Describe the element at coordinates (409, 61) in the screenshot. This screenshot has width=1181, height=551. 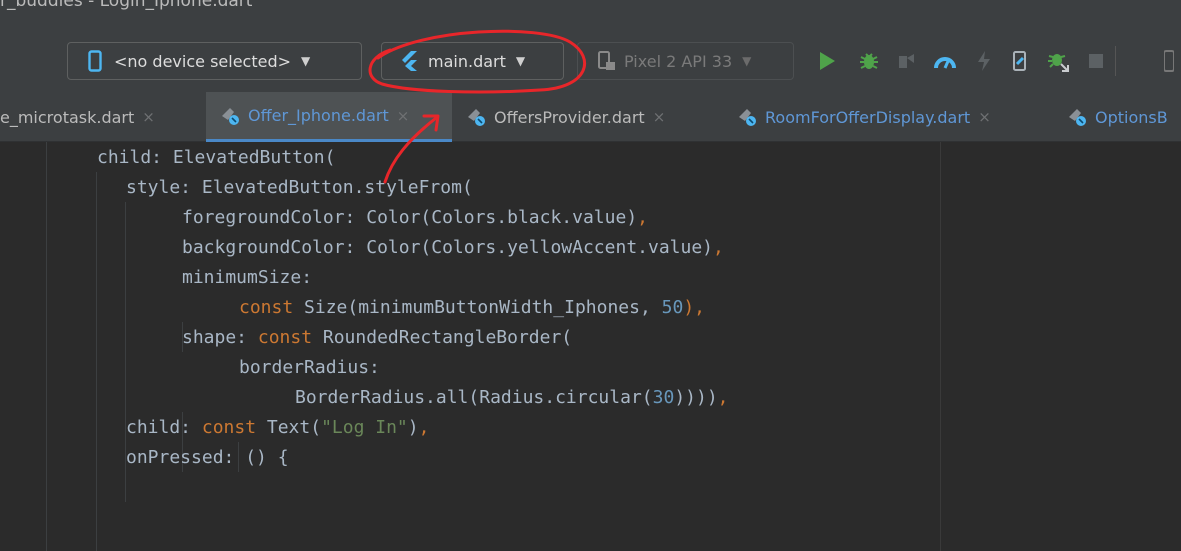
I see `flutter-icon` at that location.